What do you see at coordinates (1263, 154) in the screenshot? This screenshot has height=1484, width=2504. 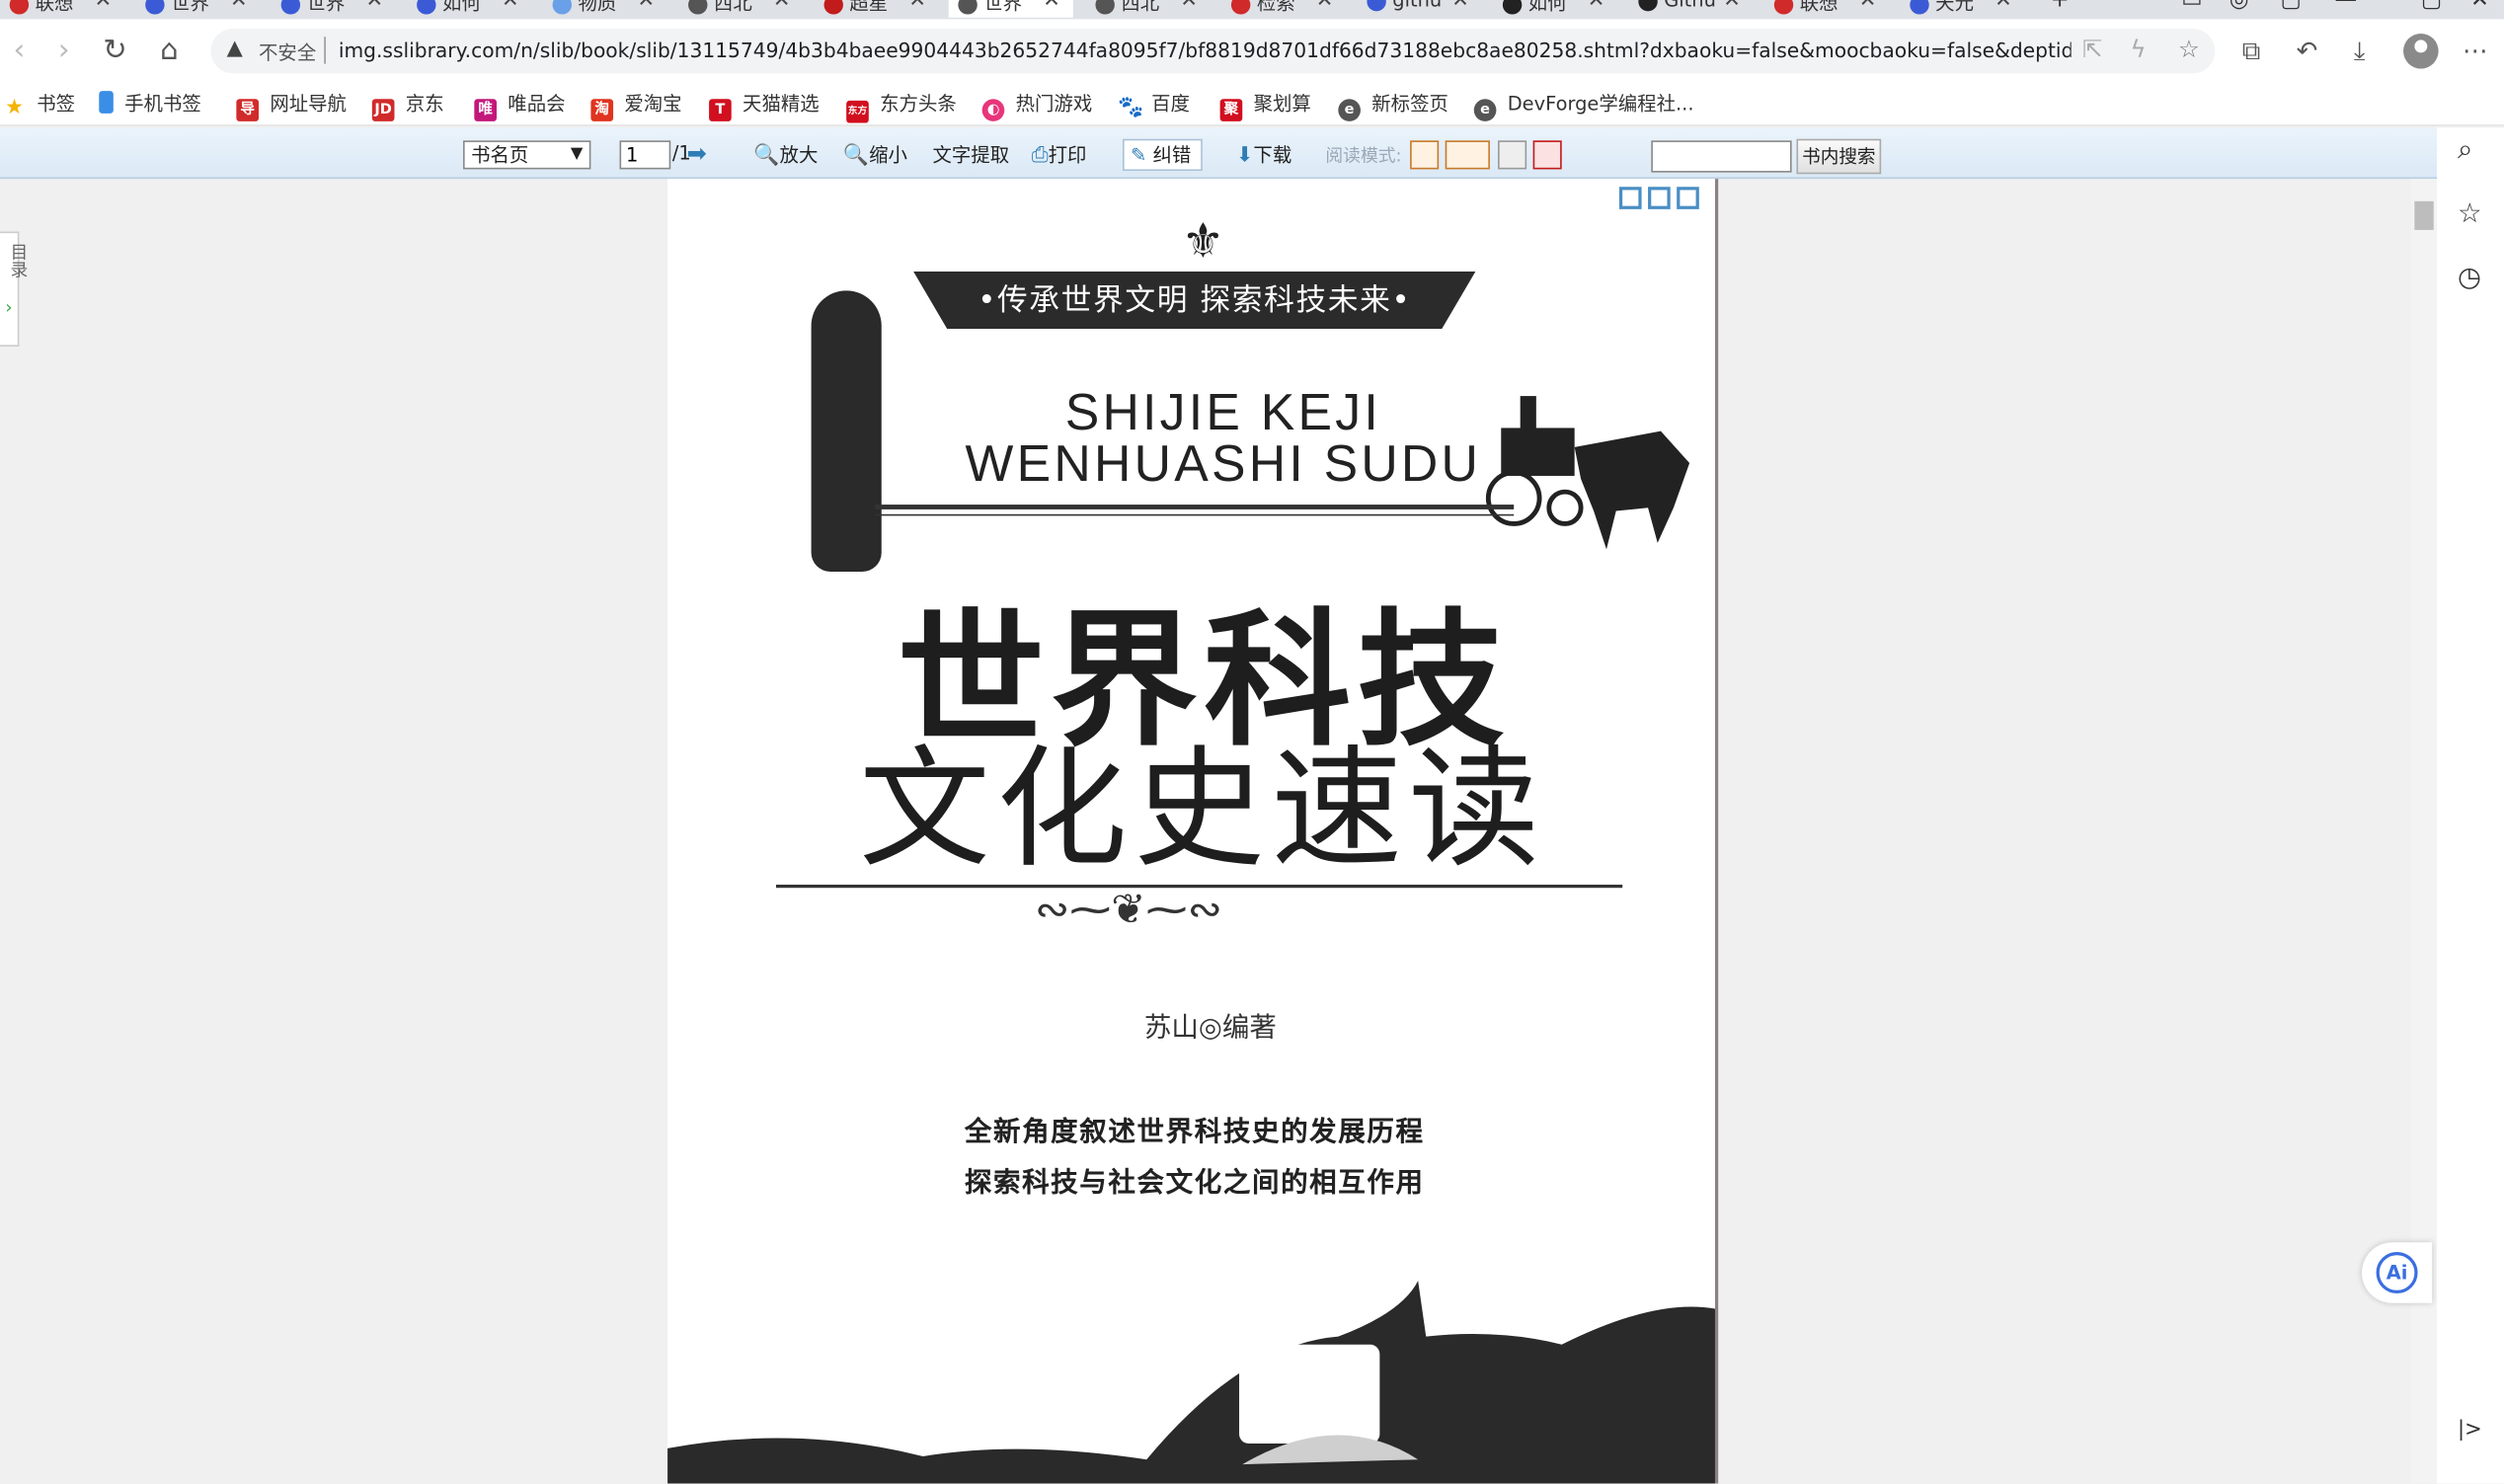 I see `download-button: ⬇下载` at bounding box center [1263, 154].